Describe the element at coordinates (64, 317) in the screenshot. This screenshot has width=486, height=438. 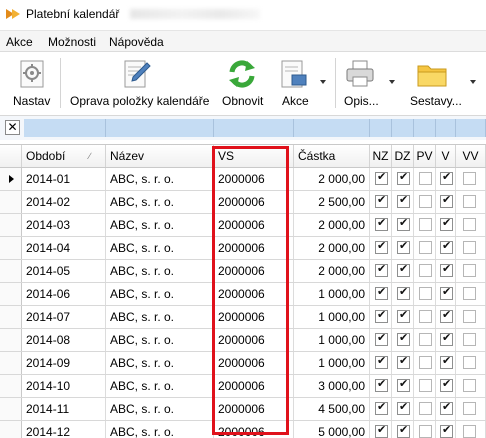
I see `cell-obdobi: 2014-07` at that location.